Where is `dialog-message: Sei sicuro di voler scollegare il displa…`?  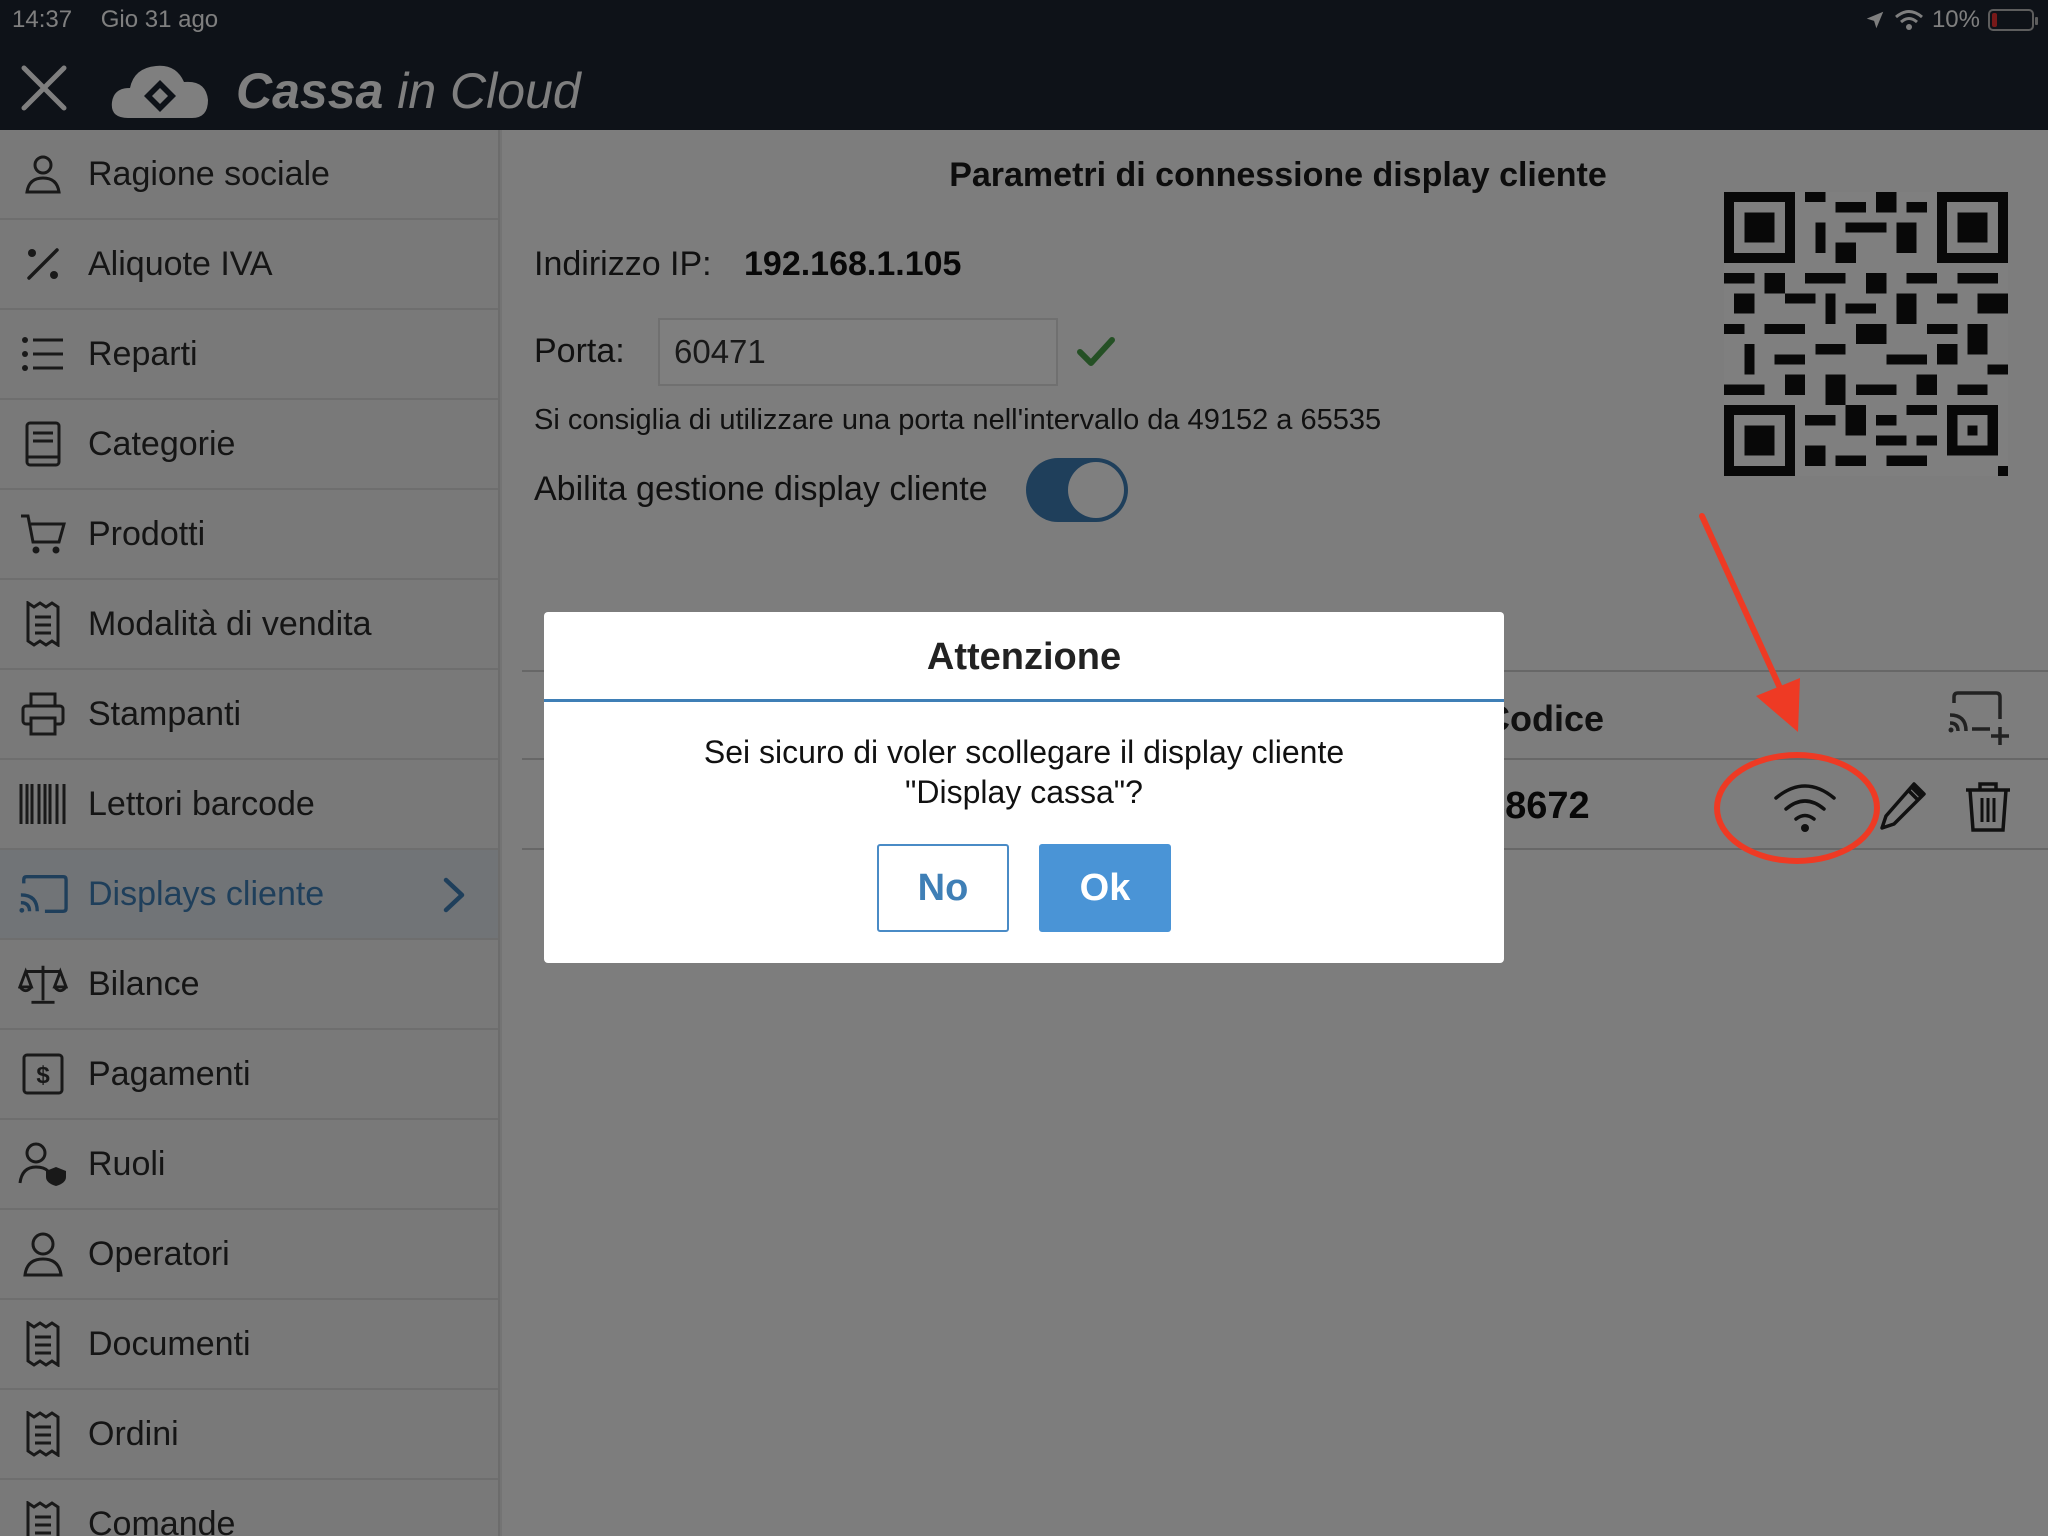 dialog-message: Sei sicuro di voler scollegare il displa… is located at coordinates (1024, 772).